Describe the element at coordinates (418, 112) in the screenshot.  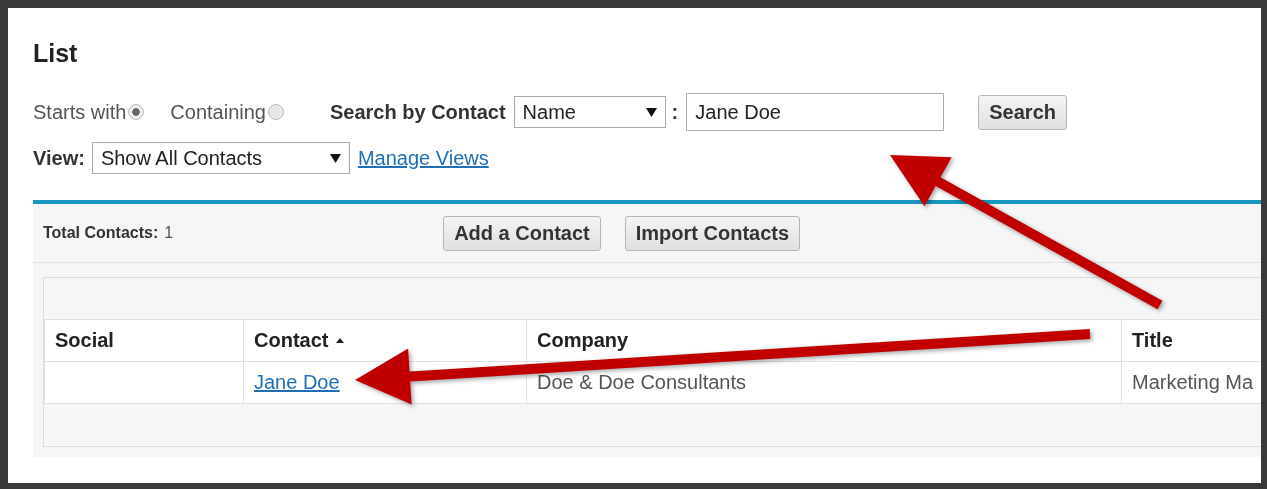
I see `search-label: Search by Contact` at that location.